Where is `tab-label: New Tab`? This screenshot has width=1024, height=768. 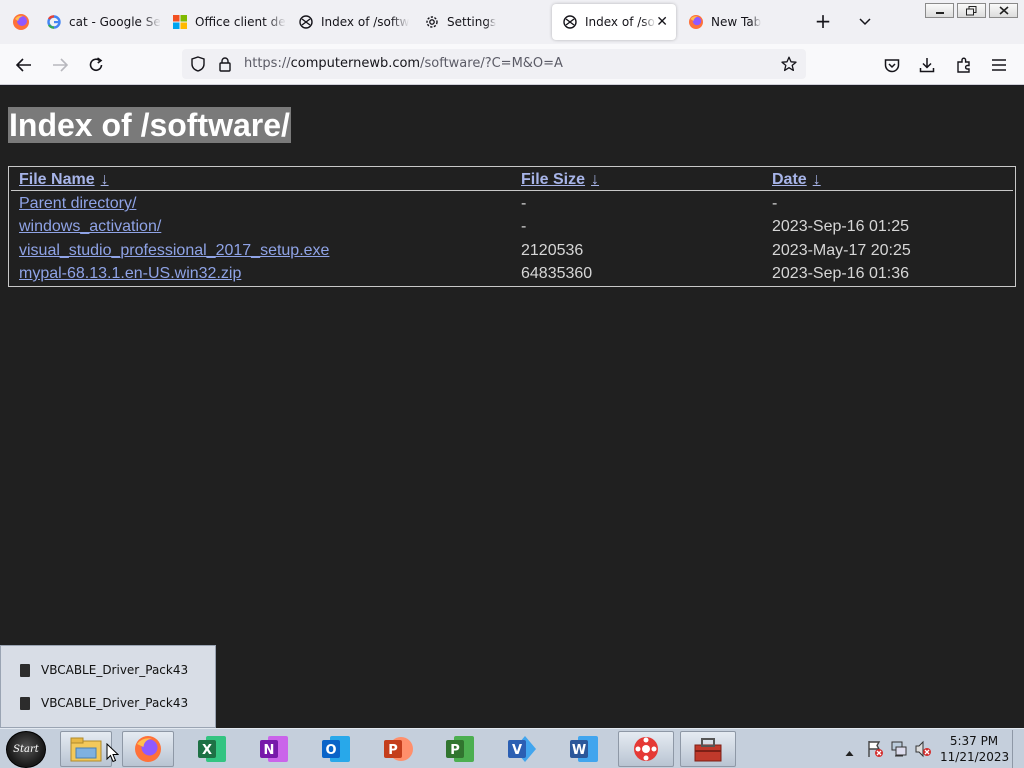
tab-label: New Tab is located at coordinates (736, 22).